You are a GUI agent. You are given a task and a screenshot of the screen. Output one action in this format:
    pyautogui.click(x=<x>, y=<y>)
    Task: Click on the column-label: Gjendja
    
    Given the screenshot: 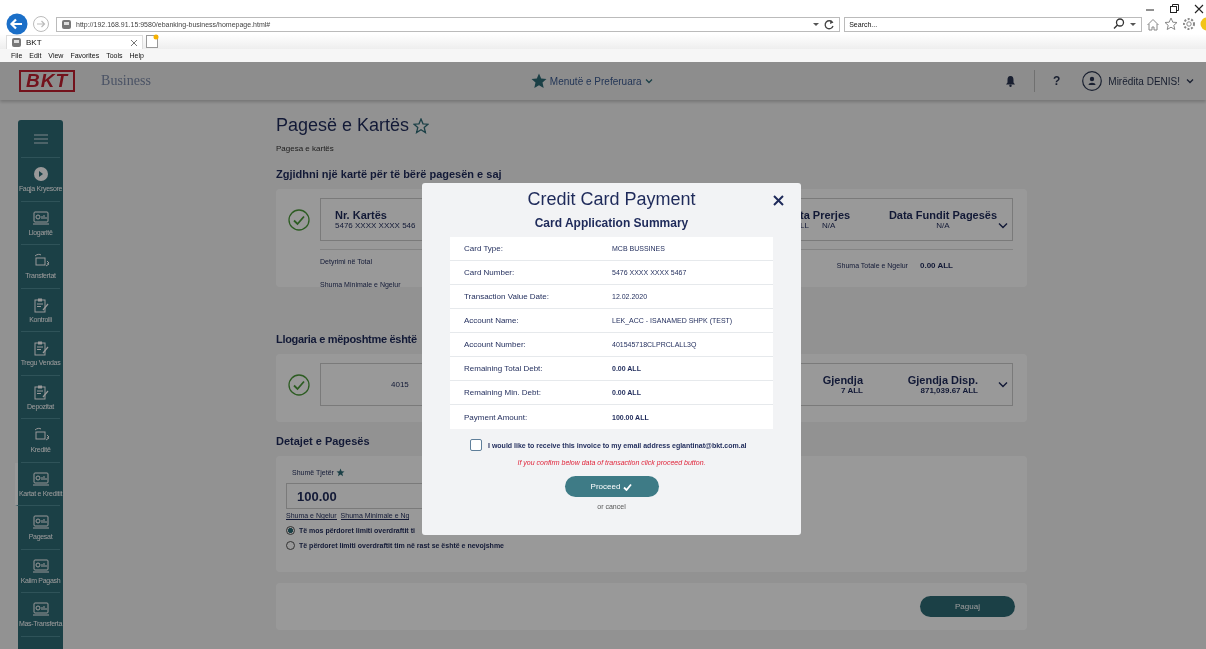 What is the action you would take?
    pyautogui.click(x=842, y=380)
    